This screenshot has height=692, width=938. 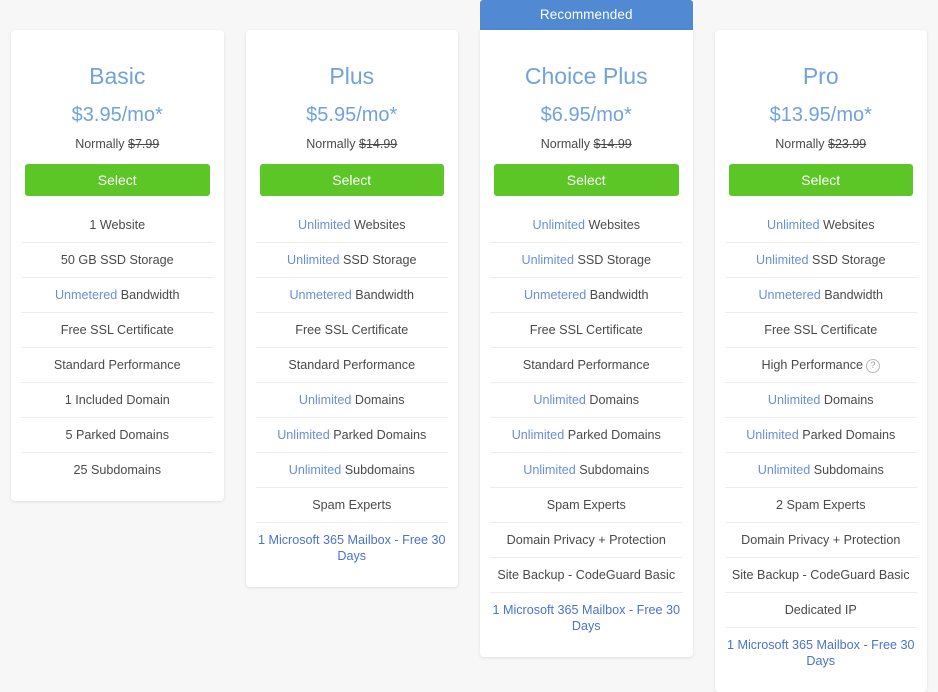 I want to click on select-button-plus: Select, so click(x=352, y=180).